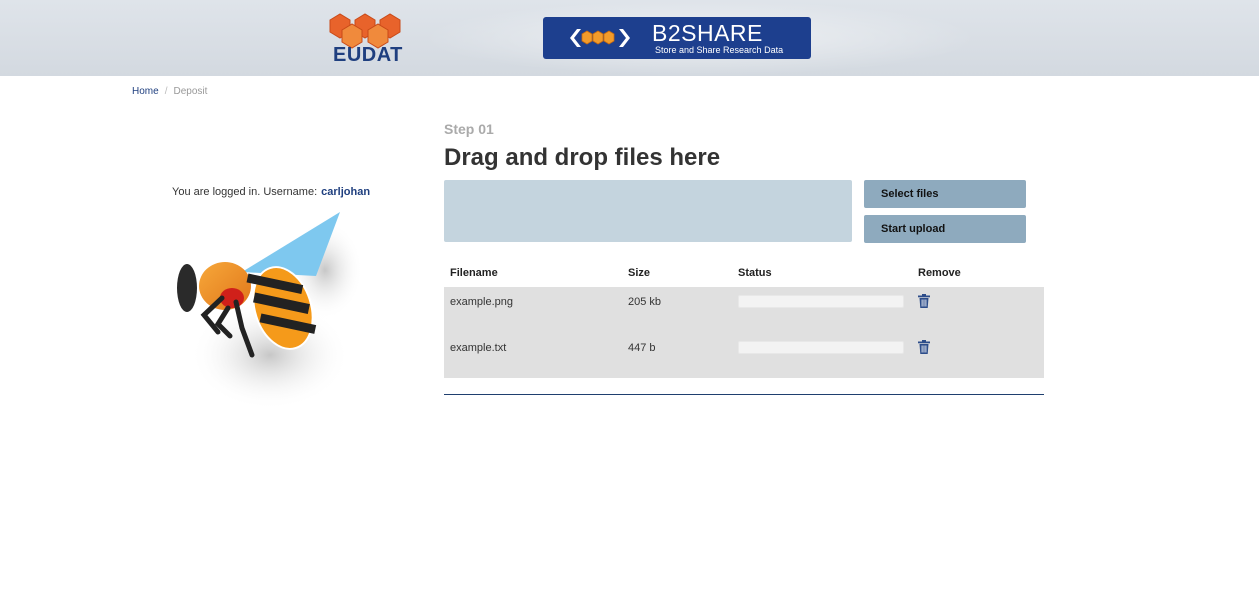 The height and width of the screenshot is (606, 1259). What do you see at coordinates (582, 157) in the screenshot?
I see `page-title: Drag and drop files here` at bounding box center [582, 157].